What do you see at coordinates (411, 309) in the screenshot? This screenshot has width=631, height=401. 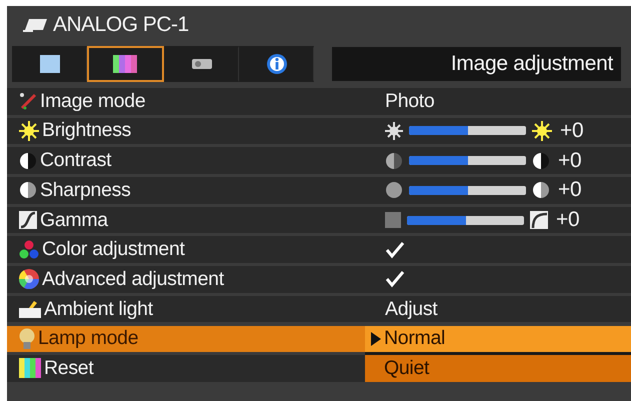 I see `row-value: Adjust` at bounding box center [411, 309].